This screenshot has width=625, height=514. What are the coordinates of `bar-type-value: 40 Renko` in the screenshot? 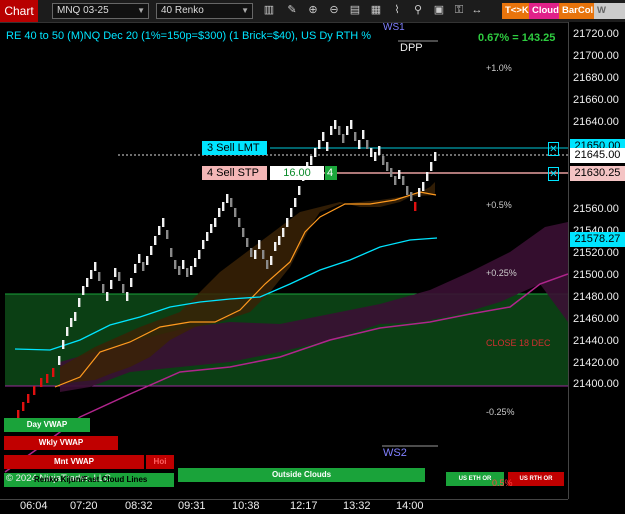 It's located at (182, 10).